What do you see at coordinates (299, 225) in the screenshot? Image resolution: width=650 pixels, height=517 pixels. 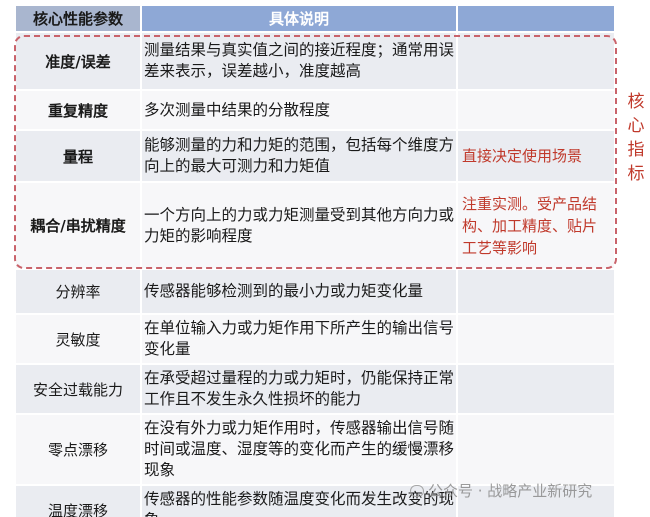 I see `desc-cell: 一个方向上的力或力矩测量受到其他方向力或力矩的影响程度` at bounding box center [299, 225].